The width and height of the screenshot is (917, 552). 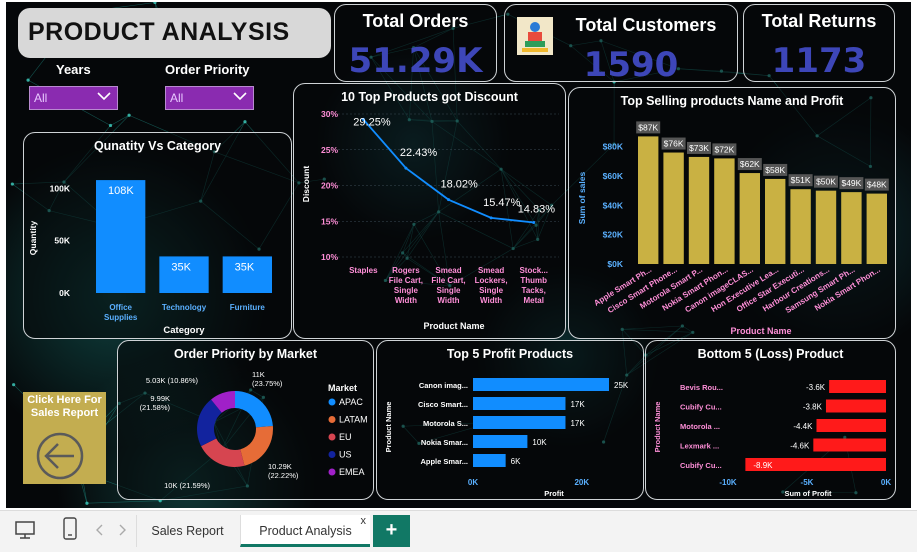 I want to click on priority-slicer: All, so click(x=209, y=98).